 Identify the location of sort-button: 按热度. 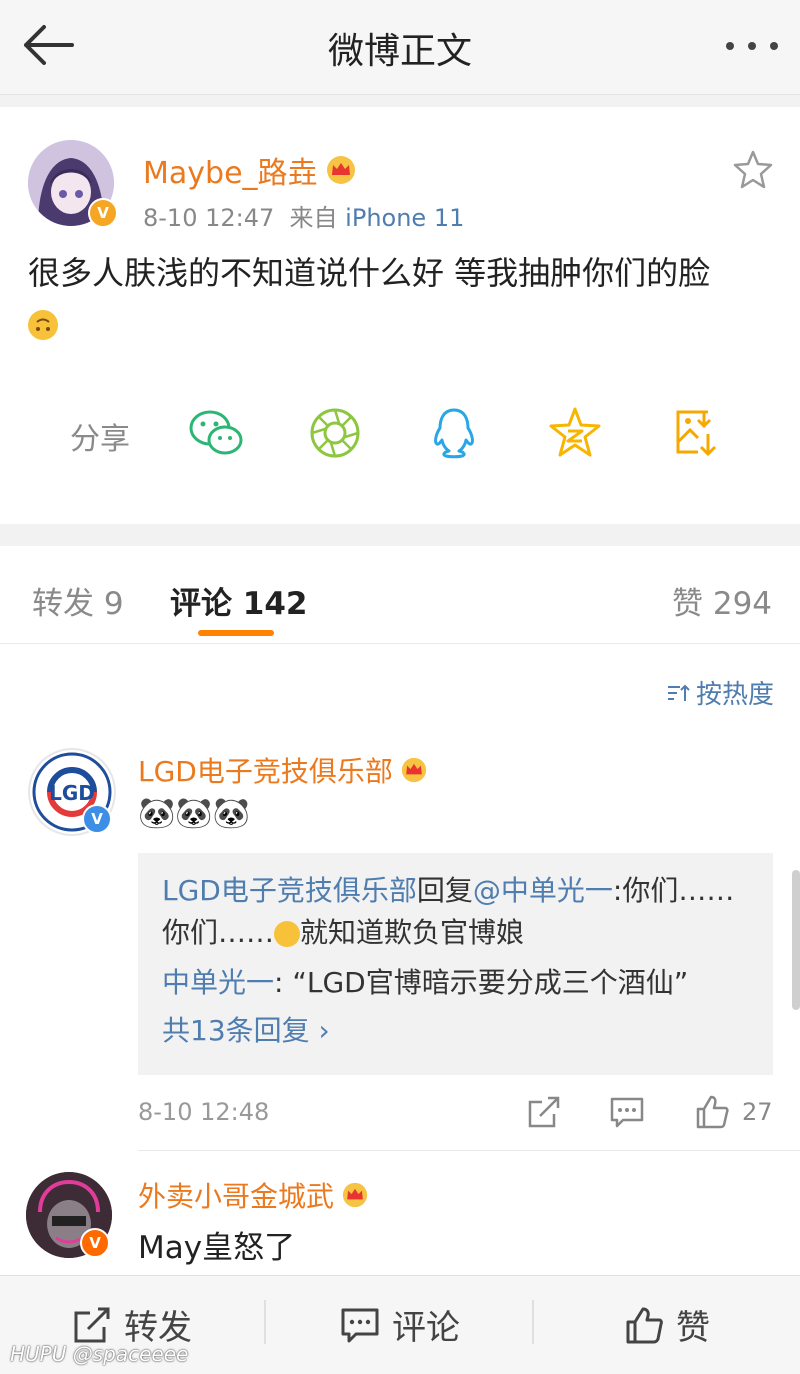
(720, 692).